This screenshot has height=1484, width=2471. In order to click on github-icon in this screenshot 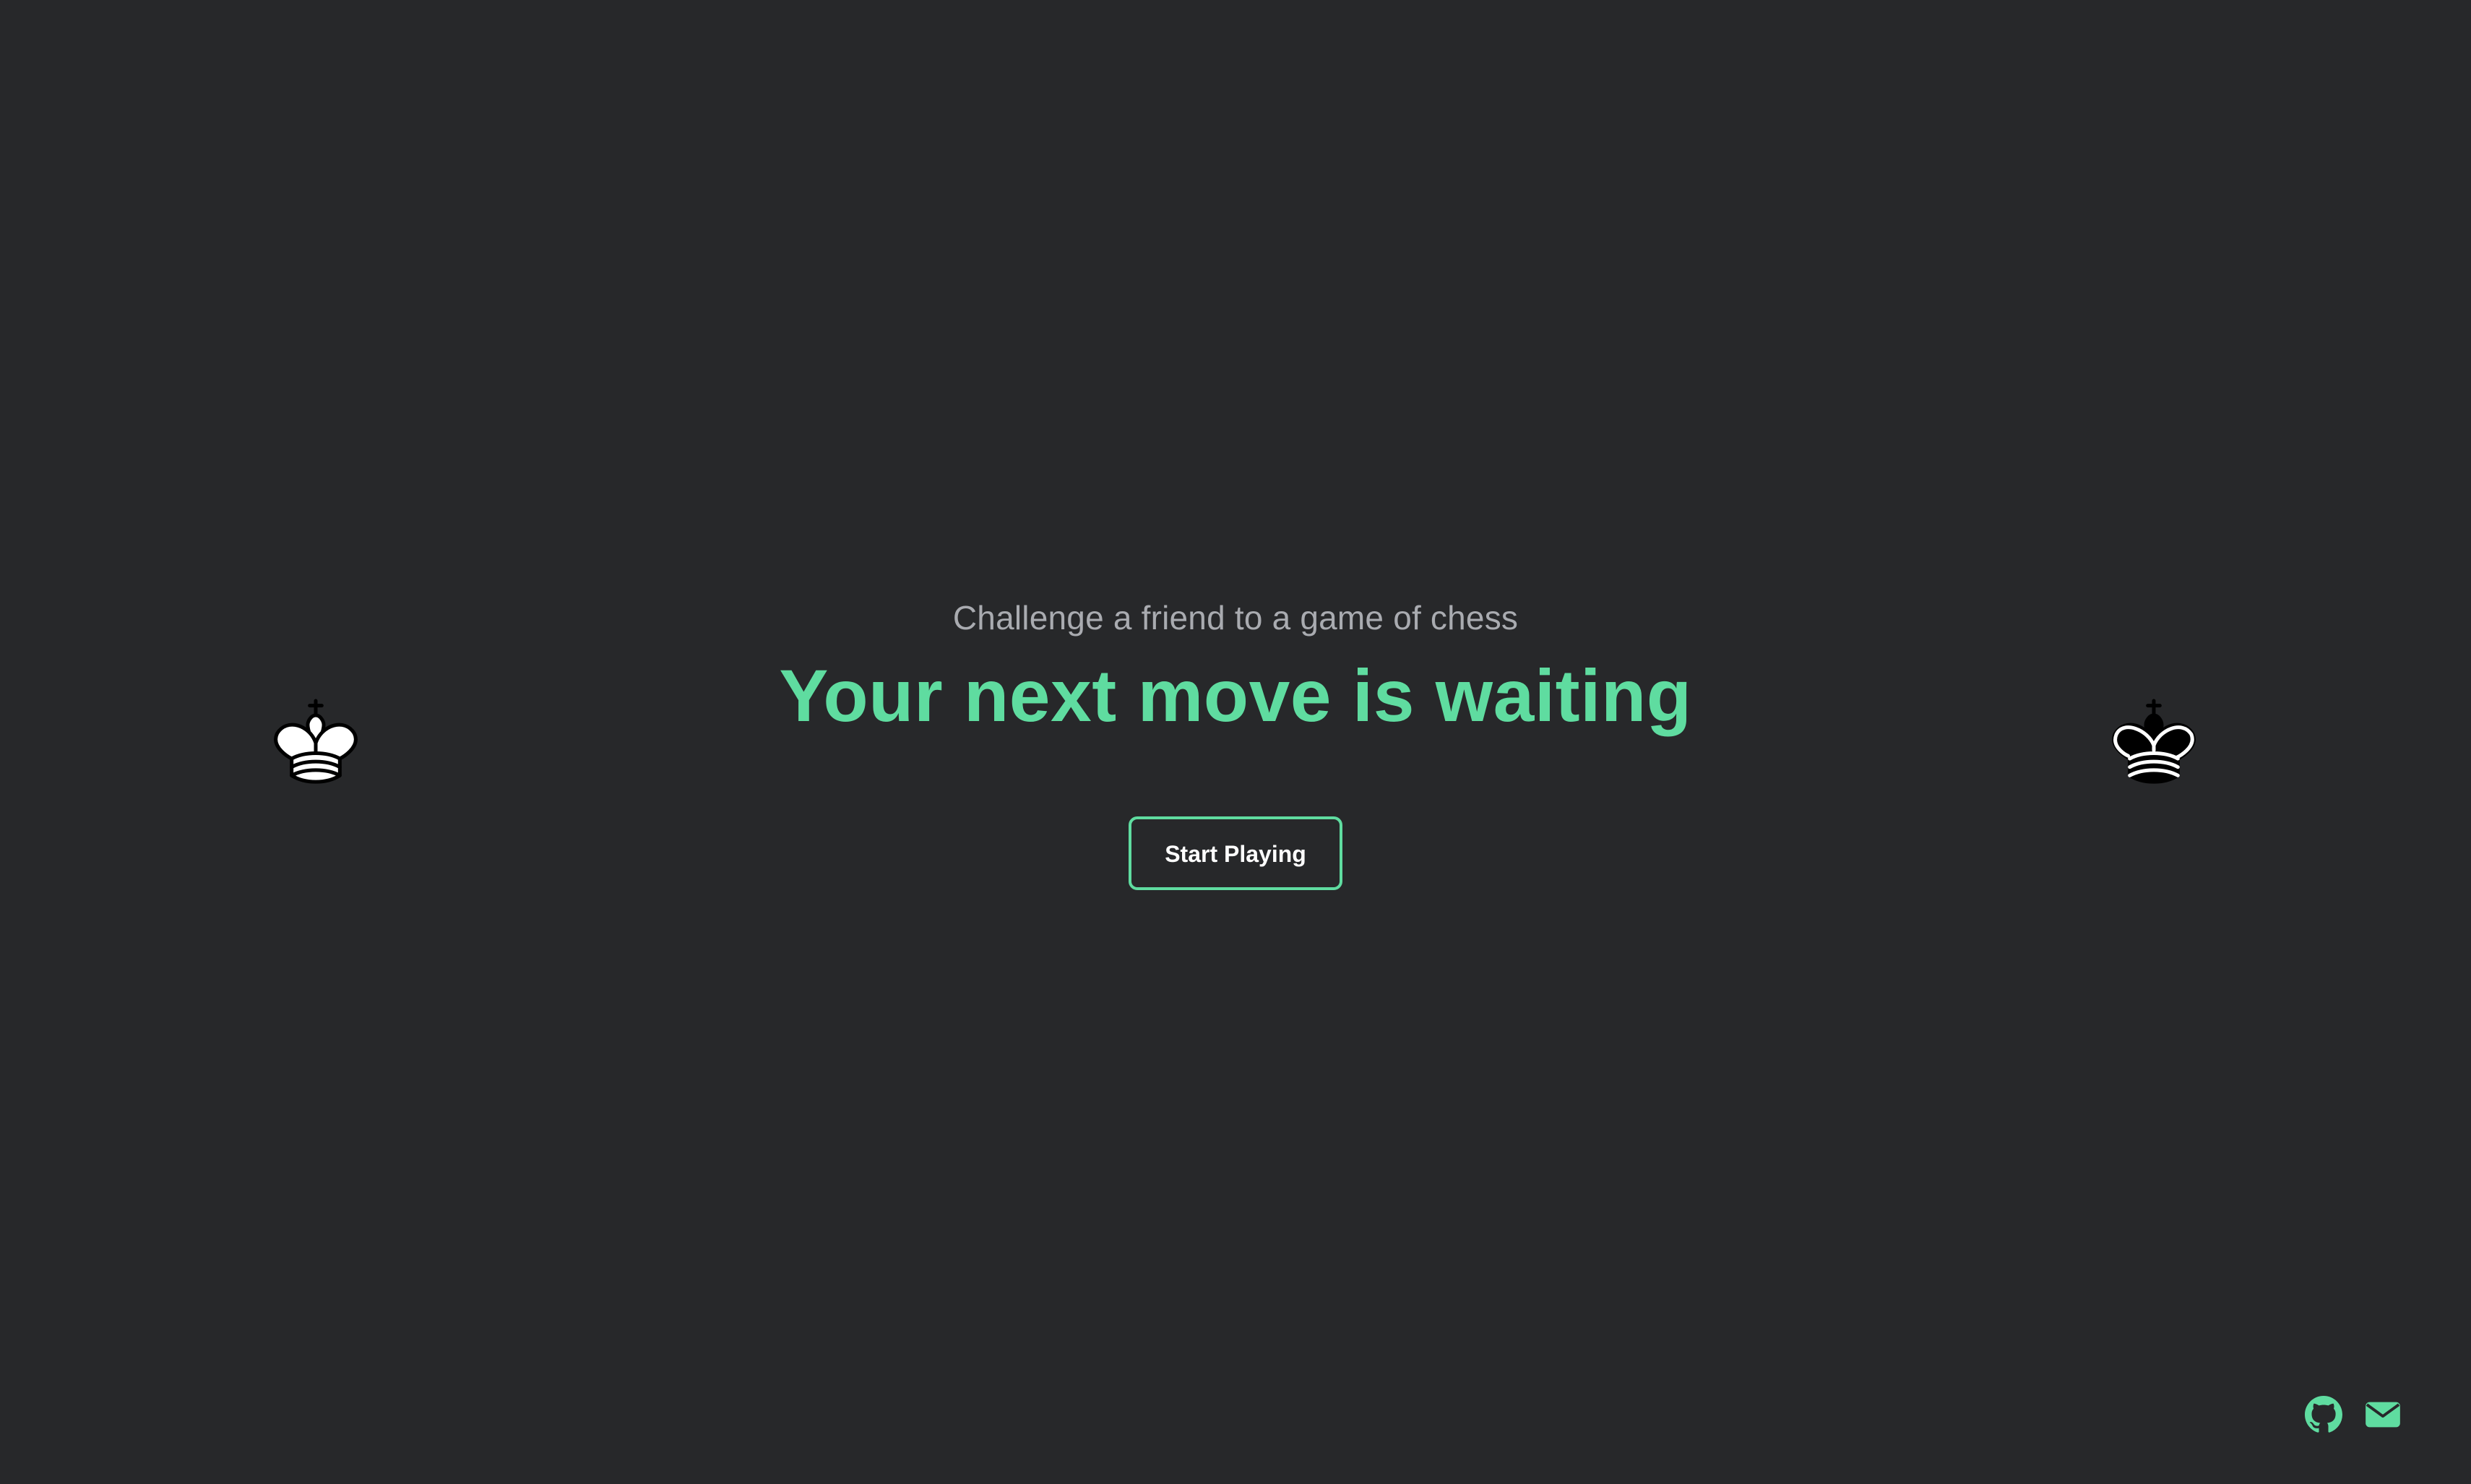, I will do `click(2323, 1414)`.